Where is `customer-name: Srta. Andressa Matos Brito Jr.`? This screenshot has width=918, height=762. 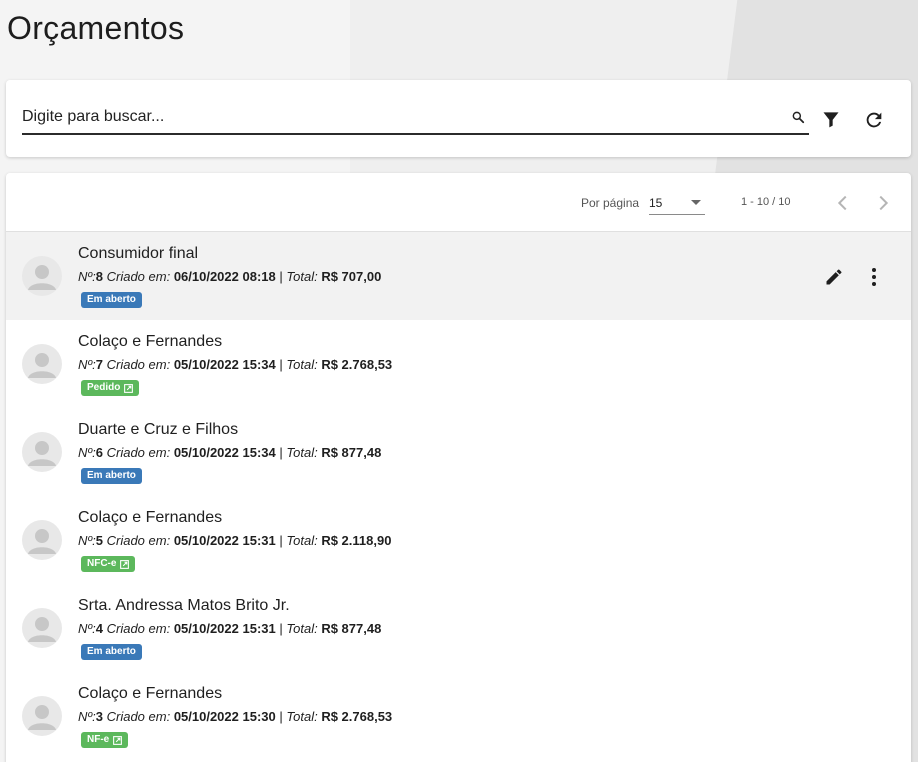
customer-name: Srta. Andressa Matos Brito Jr. is located at coordinates (184, 605).